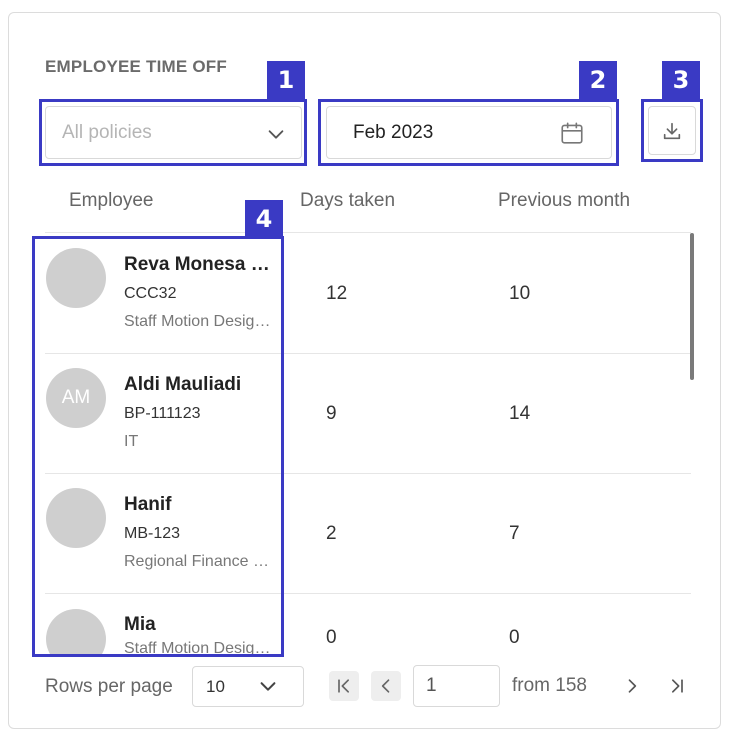 This screenshot has width=729, height=739. I want to click on annotation-badge-2: 2, so click(598, 80).